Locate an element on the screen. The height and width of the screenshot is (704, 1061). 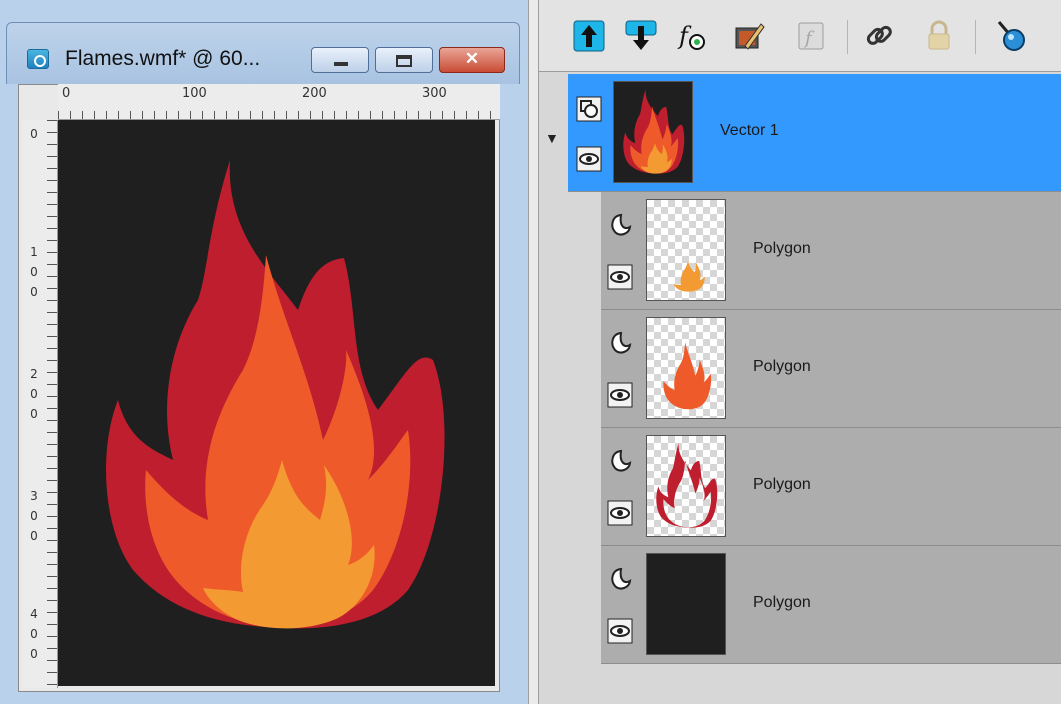
ruler-label: 300 is located at coordinates (434, 93).